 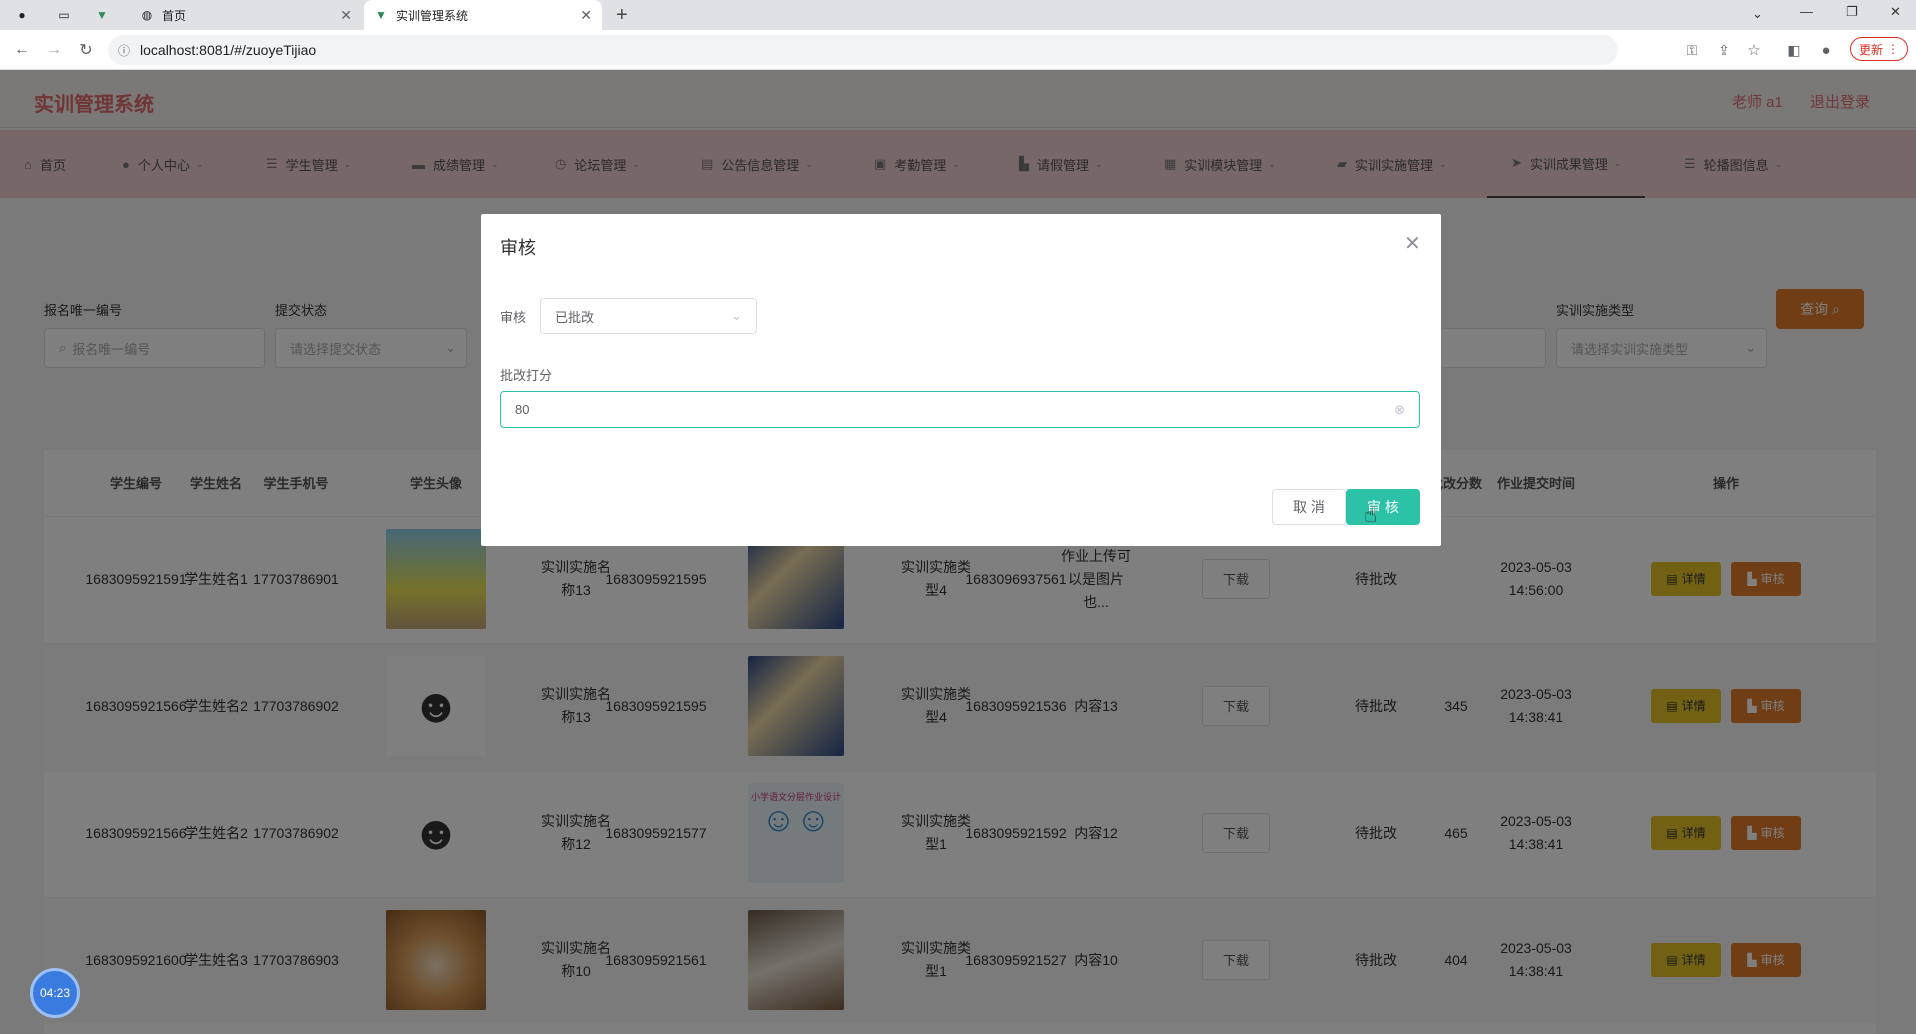 I want to click on browser-tab-label: 实训管理系统, so click(x=432, y=15).